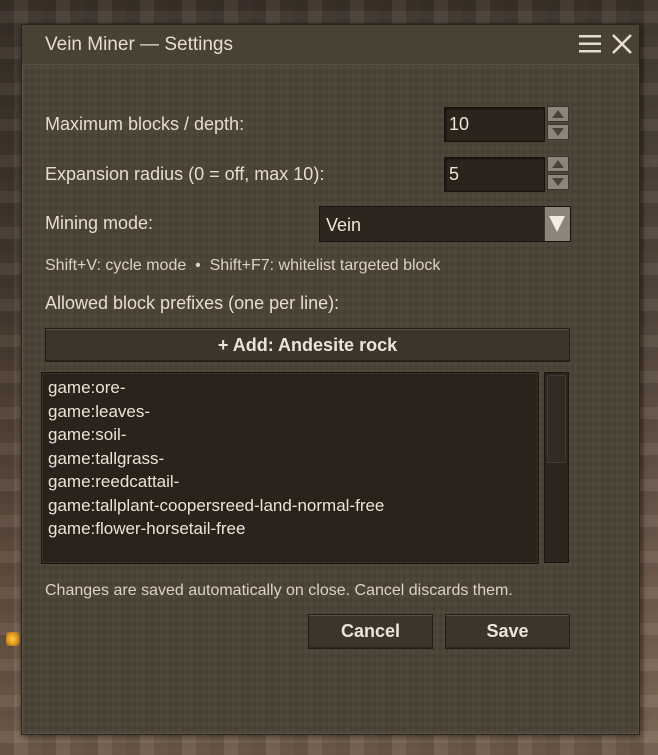 This screenshot has height=755, width=658. I want to click on expansion-radius-decrement, so click(558, 182).